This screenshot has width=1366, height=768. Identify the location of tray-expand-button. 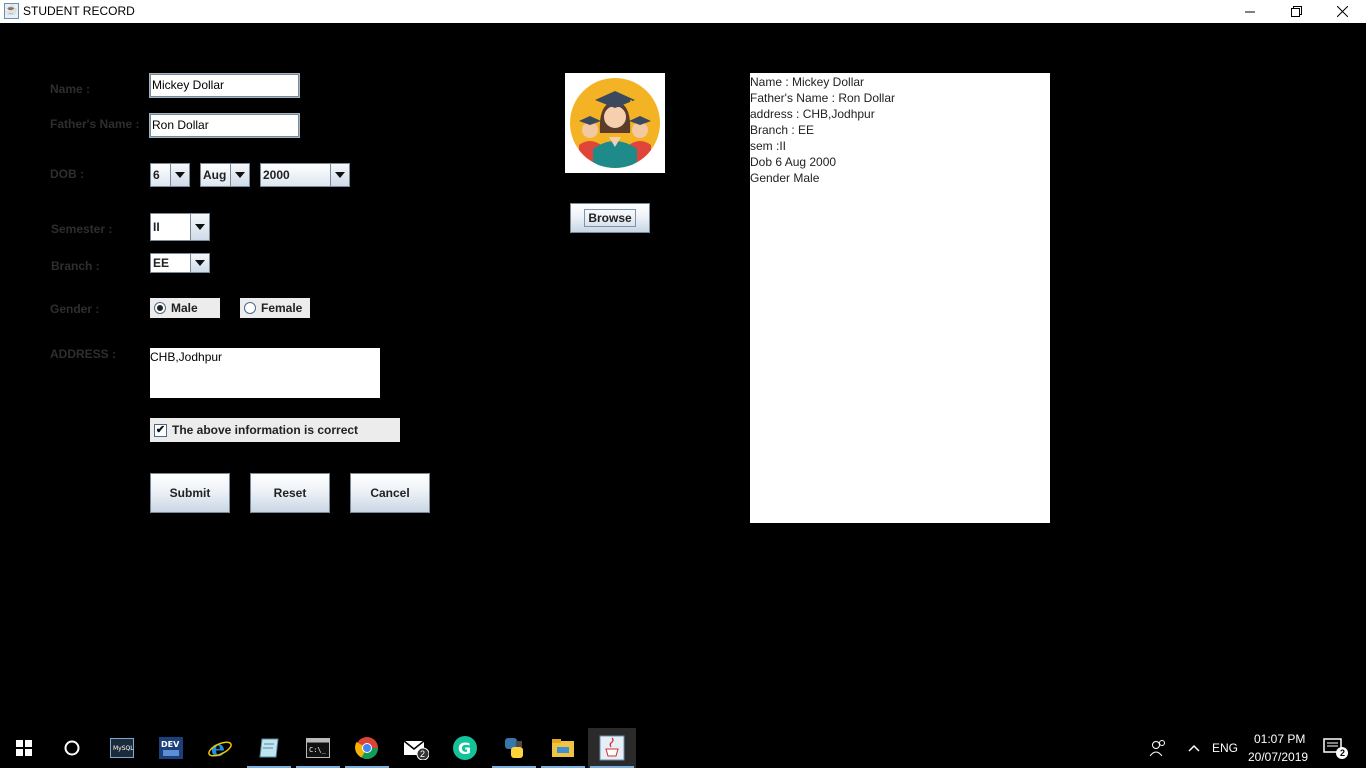
(1194, 748).